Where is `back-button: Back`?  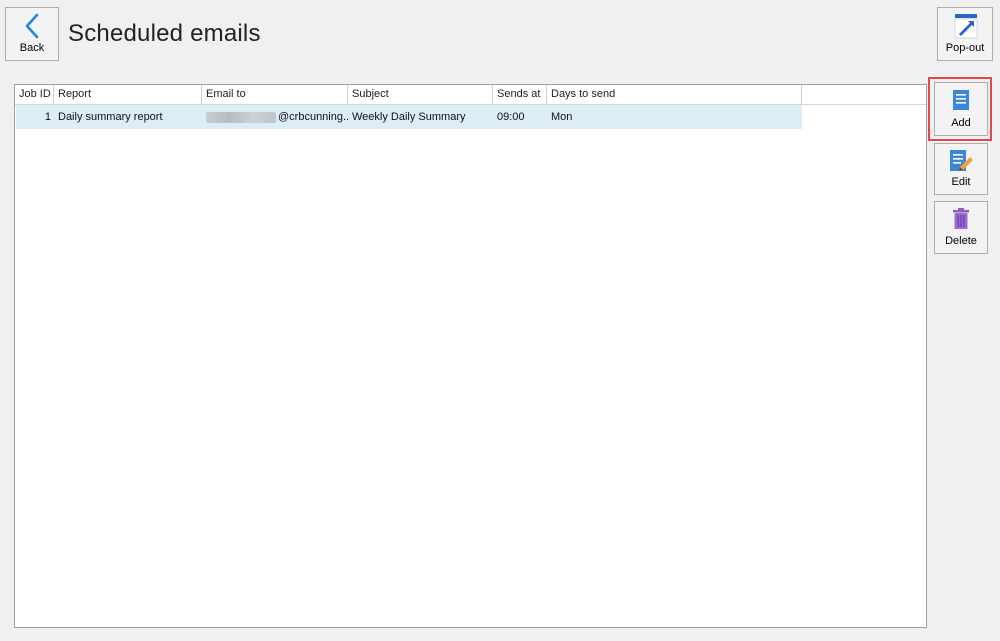
back-button: Back is located at coordinates (32, 34).